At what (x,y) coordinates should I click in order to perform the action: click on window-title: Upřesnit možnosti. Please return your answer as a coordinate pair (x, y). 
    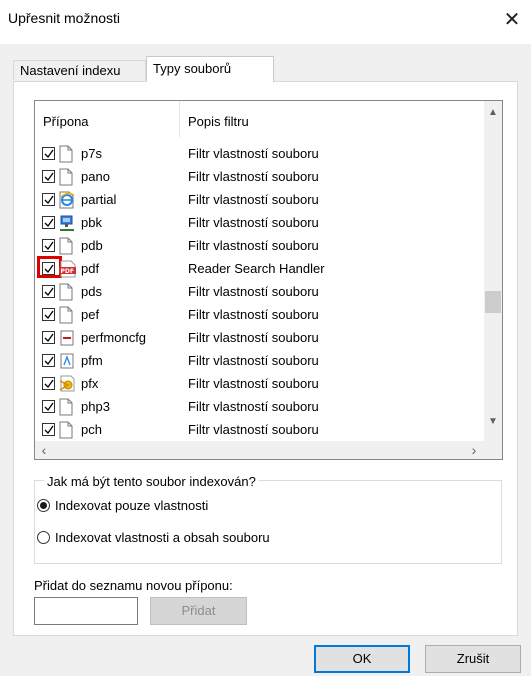
    Looking at the image, I should click on (64, 18).